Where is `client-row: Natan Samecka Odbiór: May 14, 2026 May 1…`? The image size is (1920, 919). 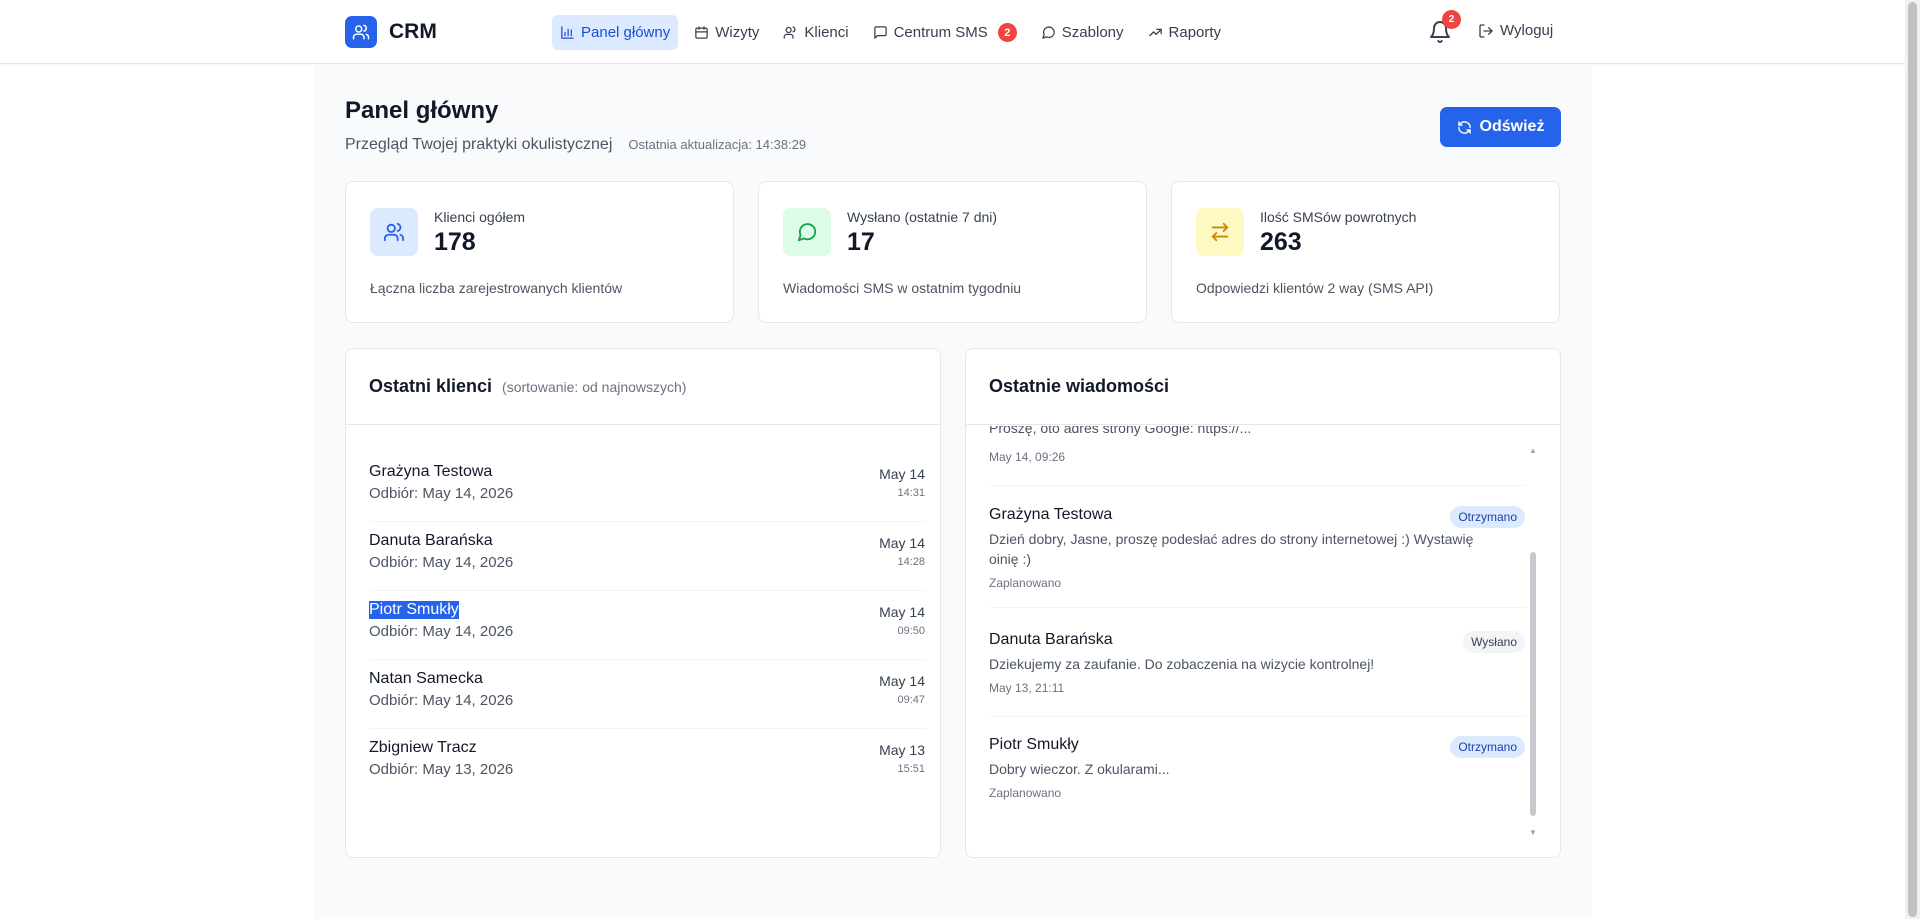
client-row: Natan Samecka Odbiór: May 14, 2026 May 1… is located at coordinates (647, 694).